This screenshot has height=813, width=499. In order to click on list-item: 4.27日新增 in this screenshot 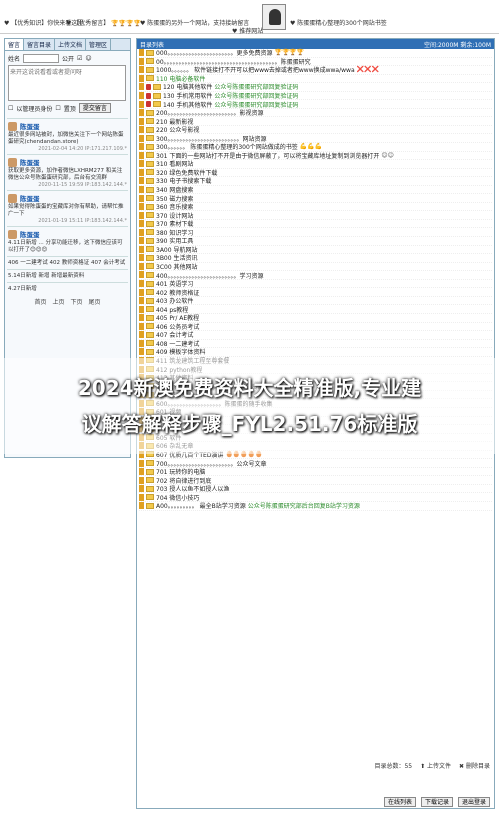, I will do `click(67, 288)`.